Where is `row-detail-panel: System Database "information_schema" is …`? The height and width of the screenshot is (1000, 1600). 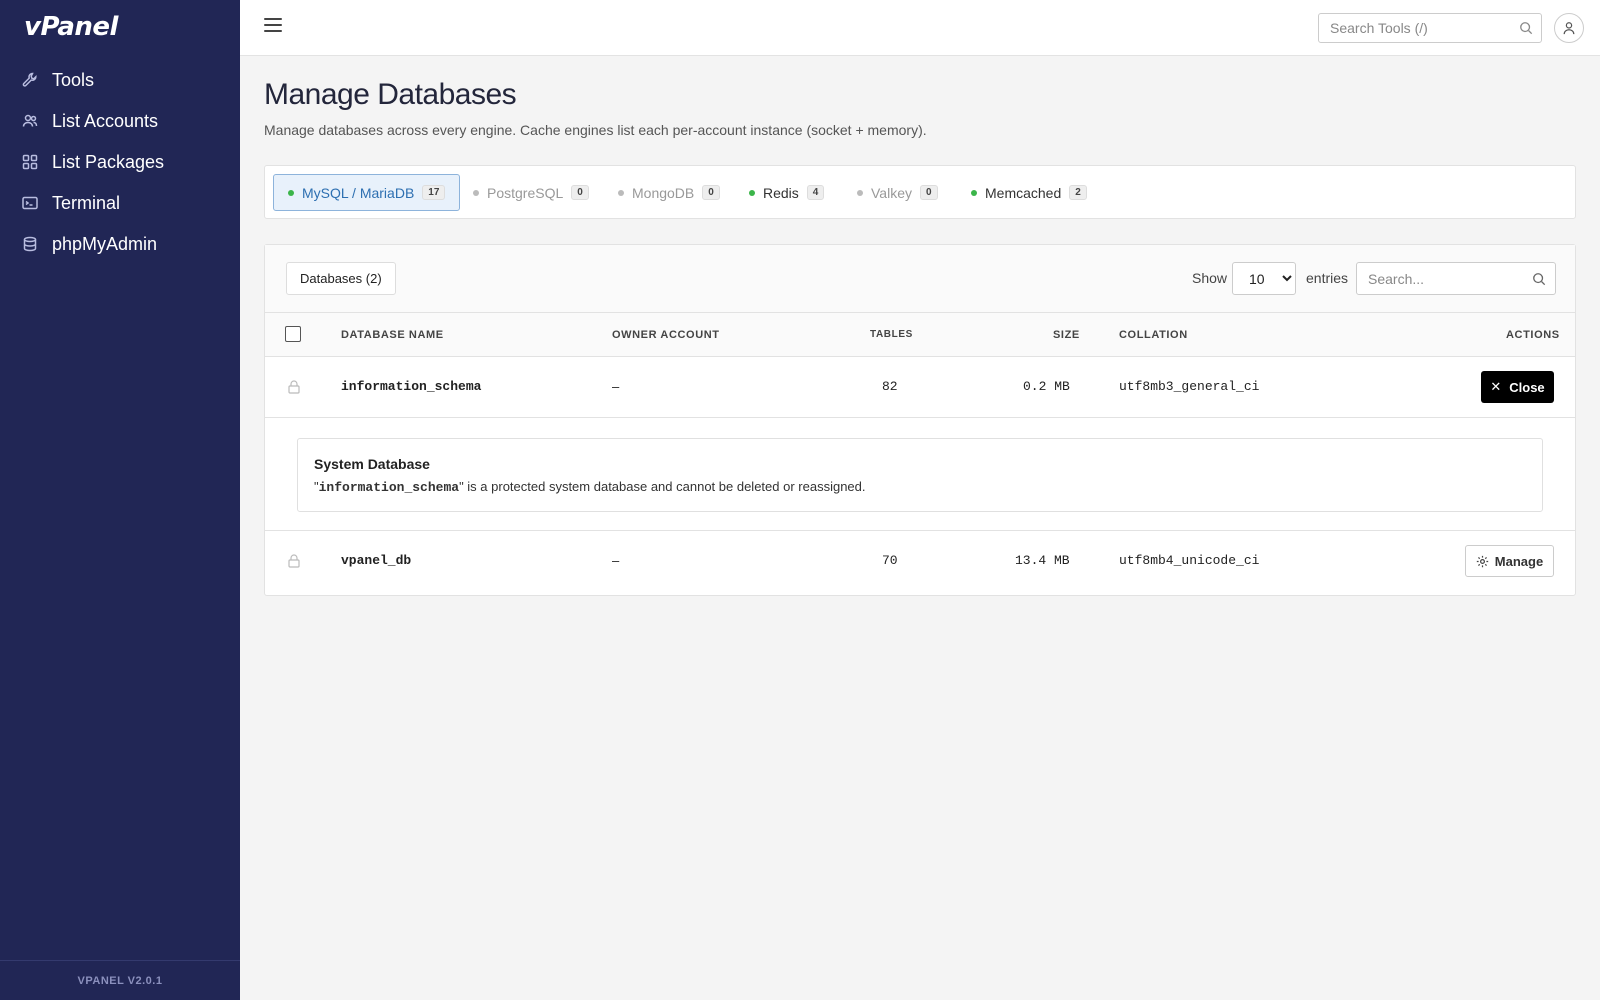
row-detail-panel: System Database "information_schema" is … is located at coordinates (920, 474).